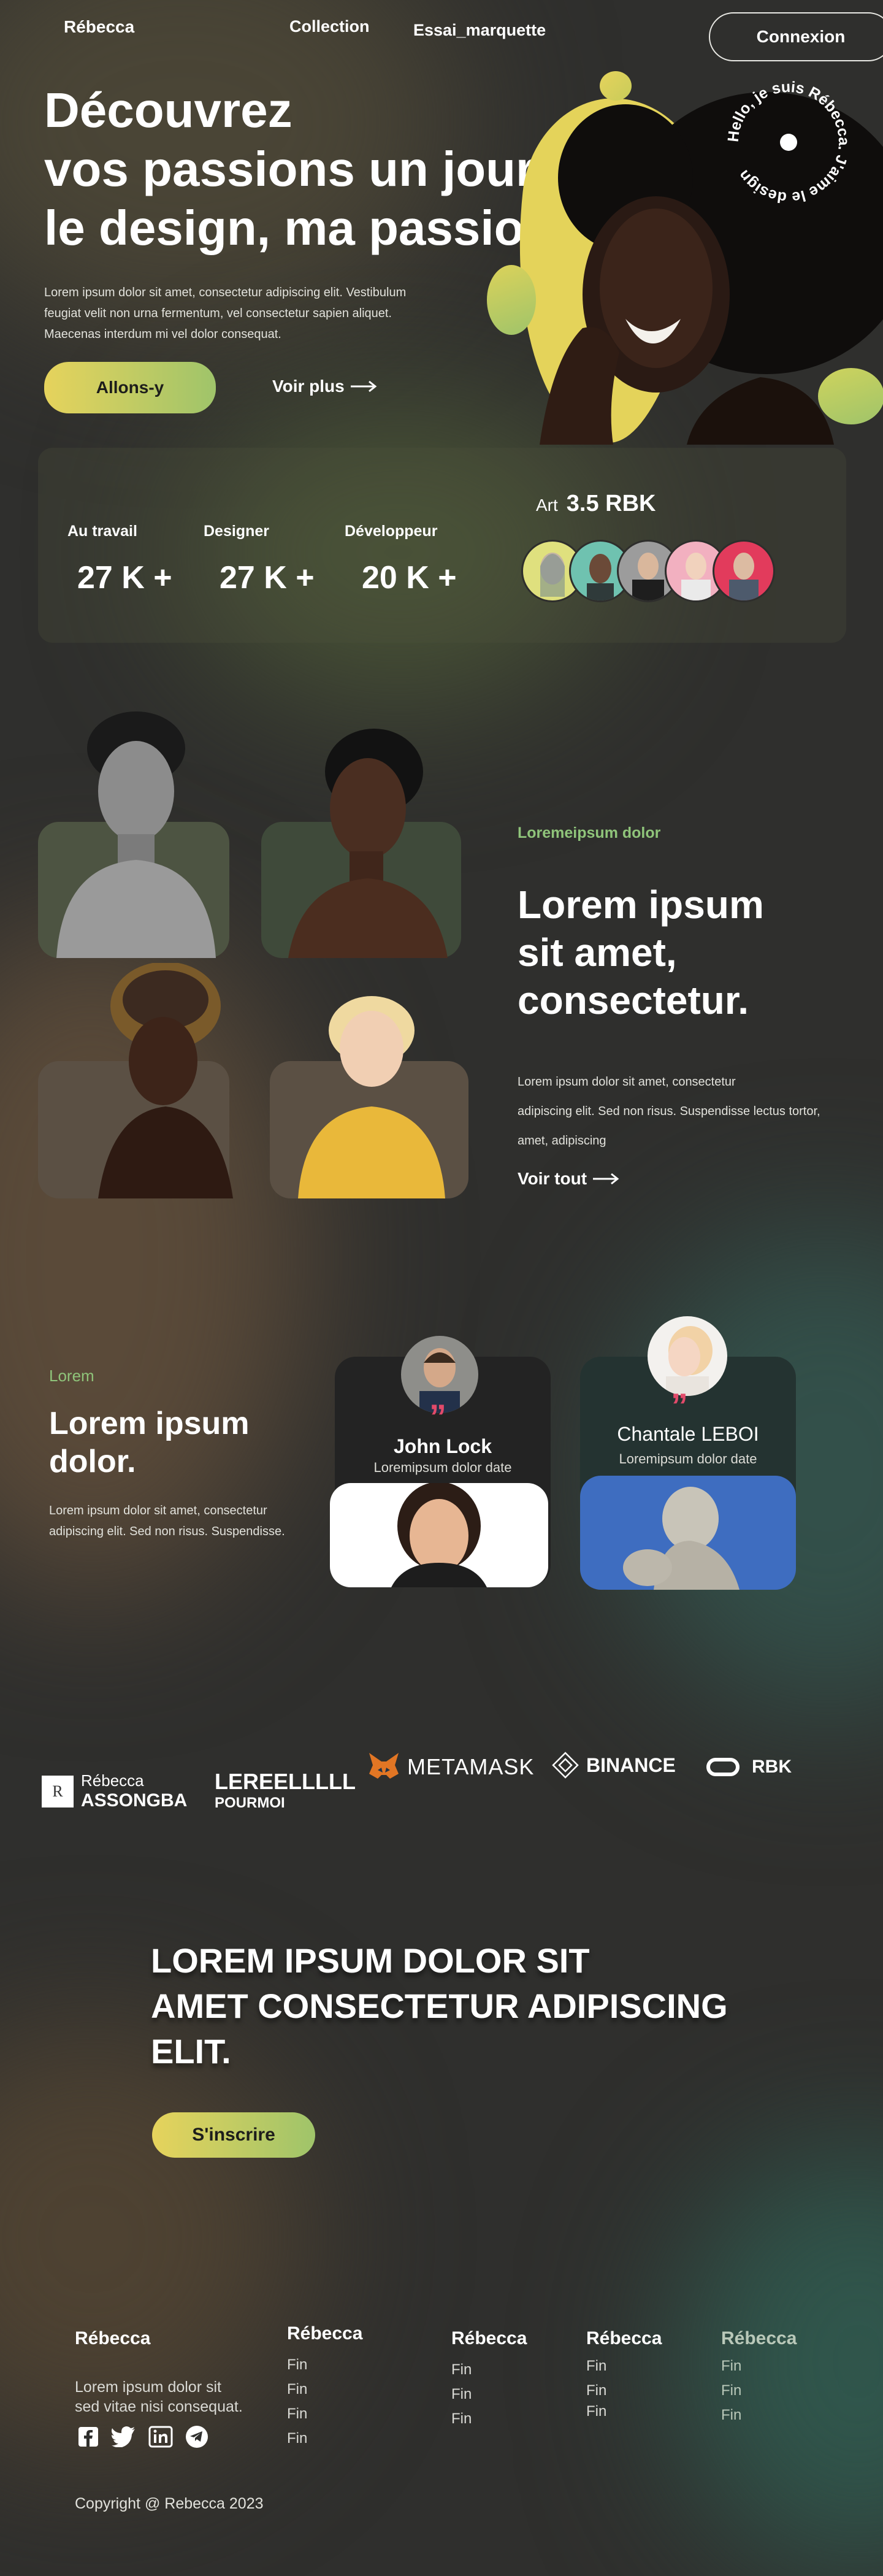 The width and height of the screenshot is (883, 2576). I want to click on footer-text-line2: sed vitae nisi consequat., so click(159, 2406).